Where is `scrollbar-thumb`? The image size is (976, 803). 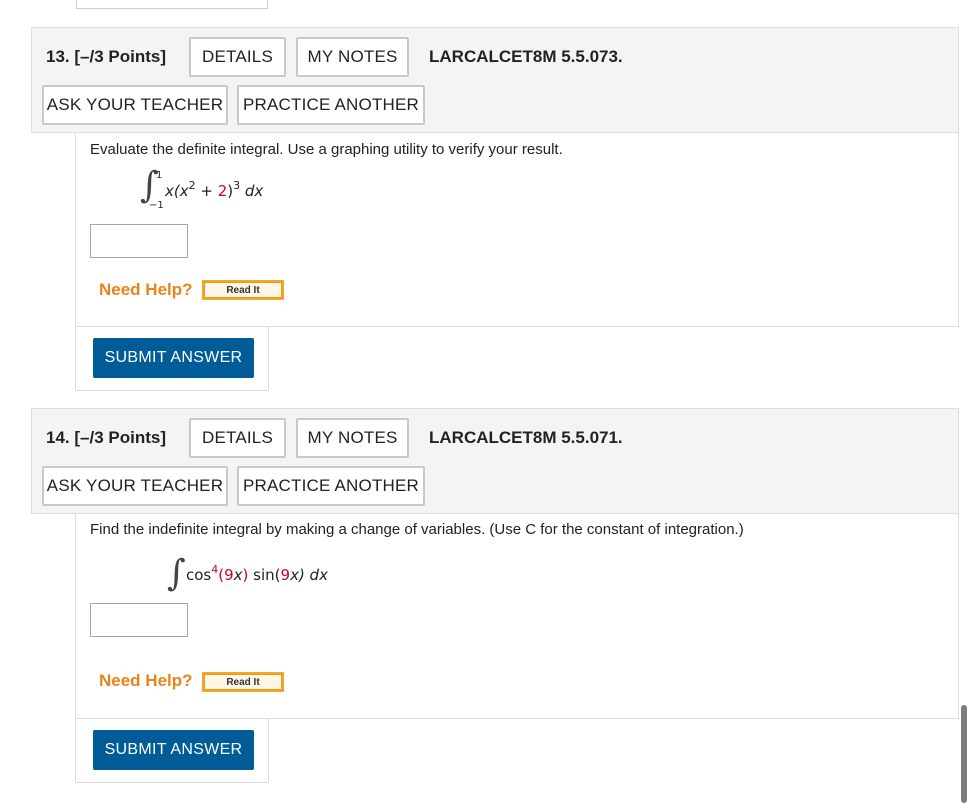 scrollbar-thumb is located at coordinates (964, 754).